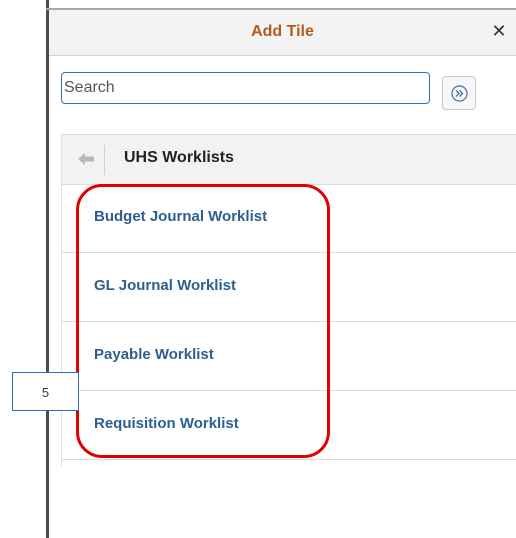 The width and height of the screenshot is (516, 538). I want to click on back-arrow-icon, so click(86, 159).